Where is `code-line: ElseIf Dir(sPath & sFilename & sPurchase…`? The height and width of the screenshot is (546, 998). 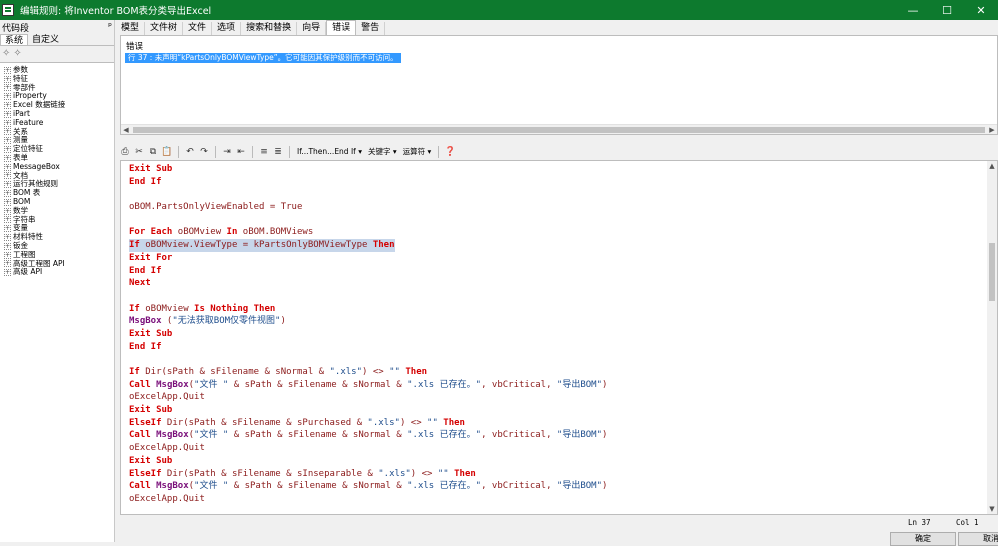 code-line: ElseIf Dir(sPath & sFilename & sPurchase… is located at coordinates (368, 423).